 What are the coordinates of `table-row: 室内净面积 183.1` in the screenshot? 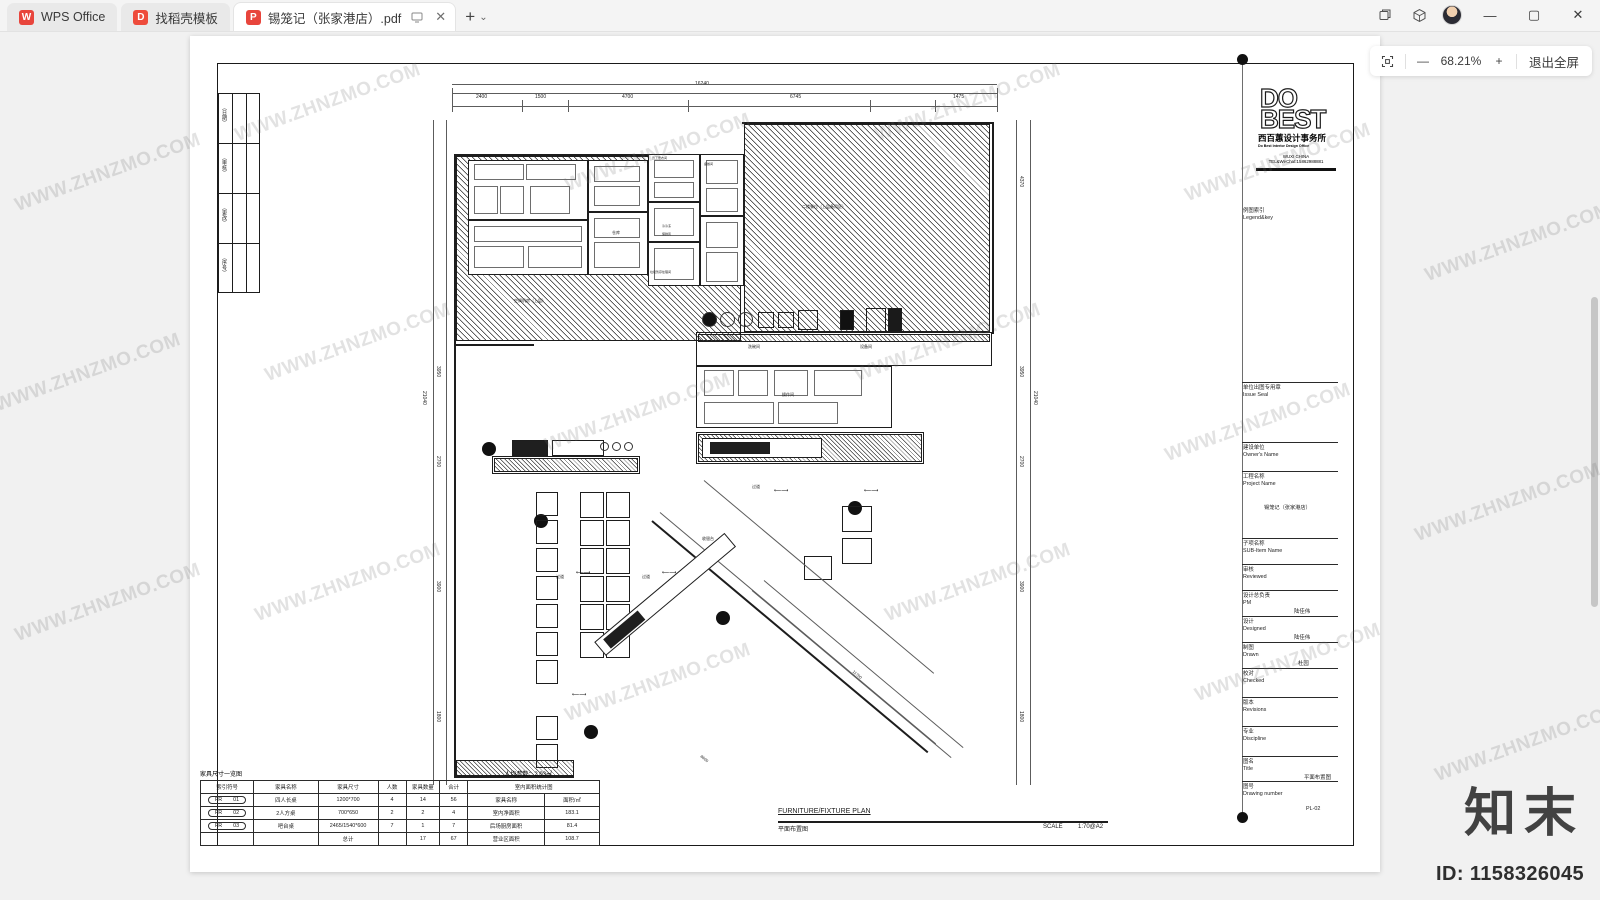 It's located at (534, 813).